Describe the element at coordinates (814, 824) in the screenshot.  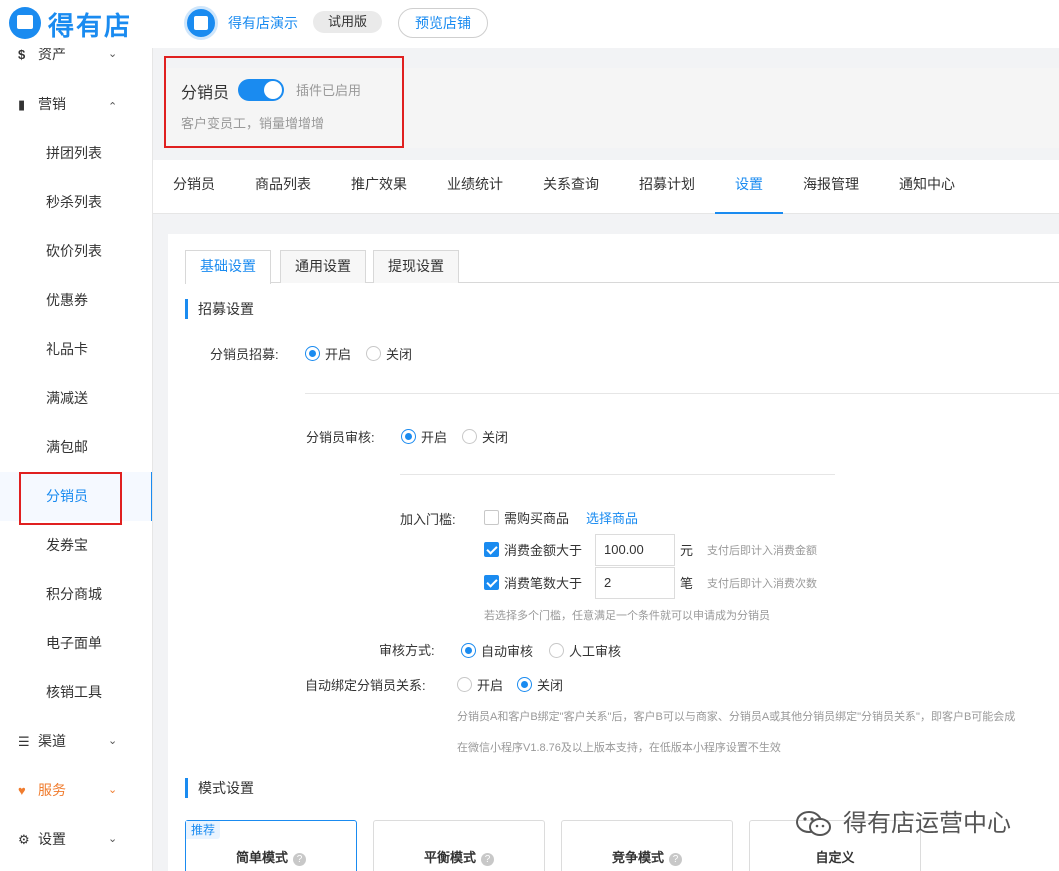
I see `wechat-icon` at that location.